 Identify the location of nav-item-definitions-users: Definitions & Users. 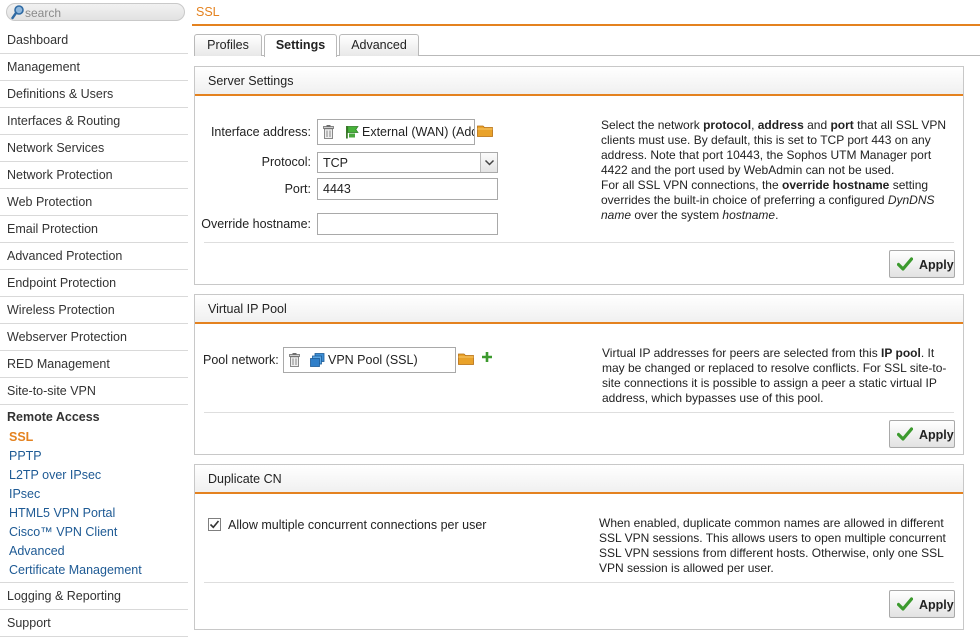
(94, 94).